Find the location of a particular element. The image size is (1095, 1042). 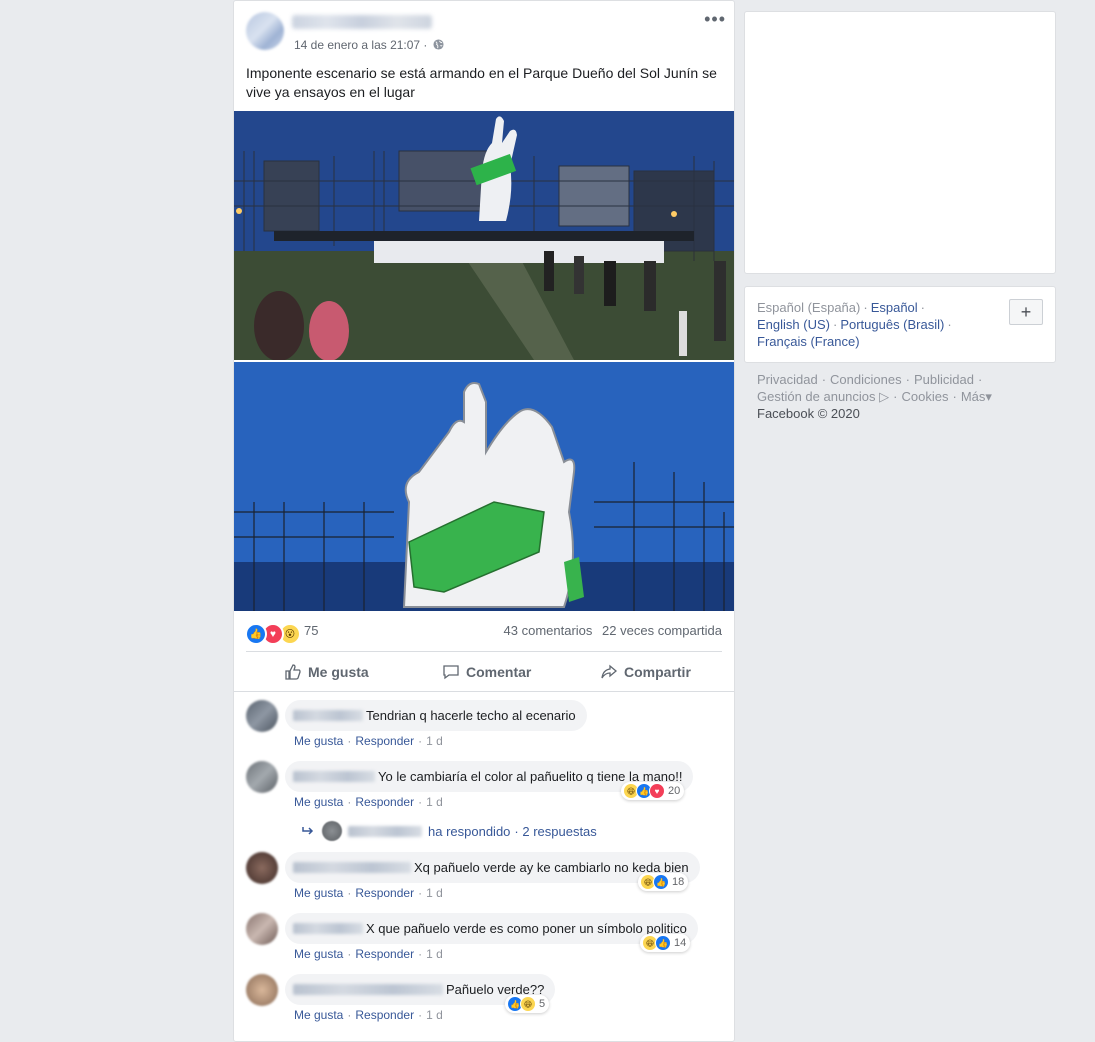

engagement-stats: 43 comentarios 22 veces compartida is located at coordinates (613, 630).